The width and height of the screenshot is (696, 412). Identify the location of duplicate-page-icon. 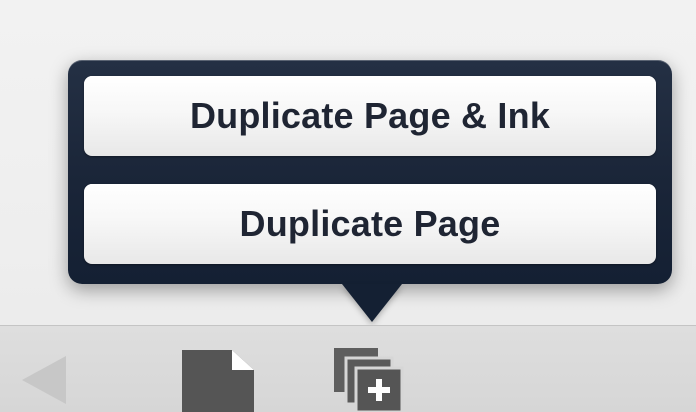
(370, 380).